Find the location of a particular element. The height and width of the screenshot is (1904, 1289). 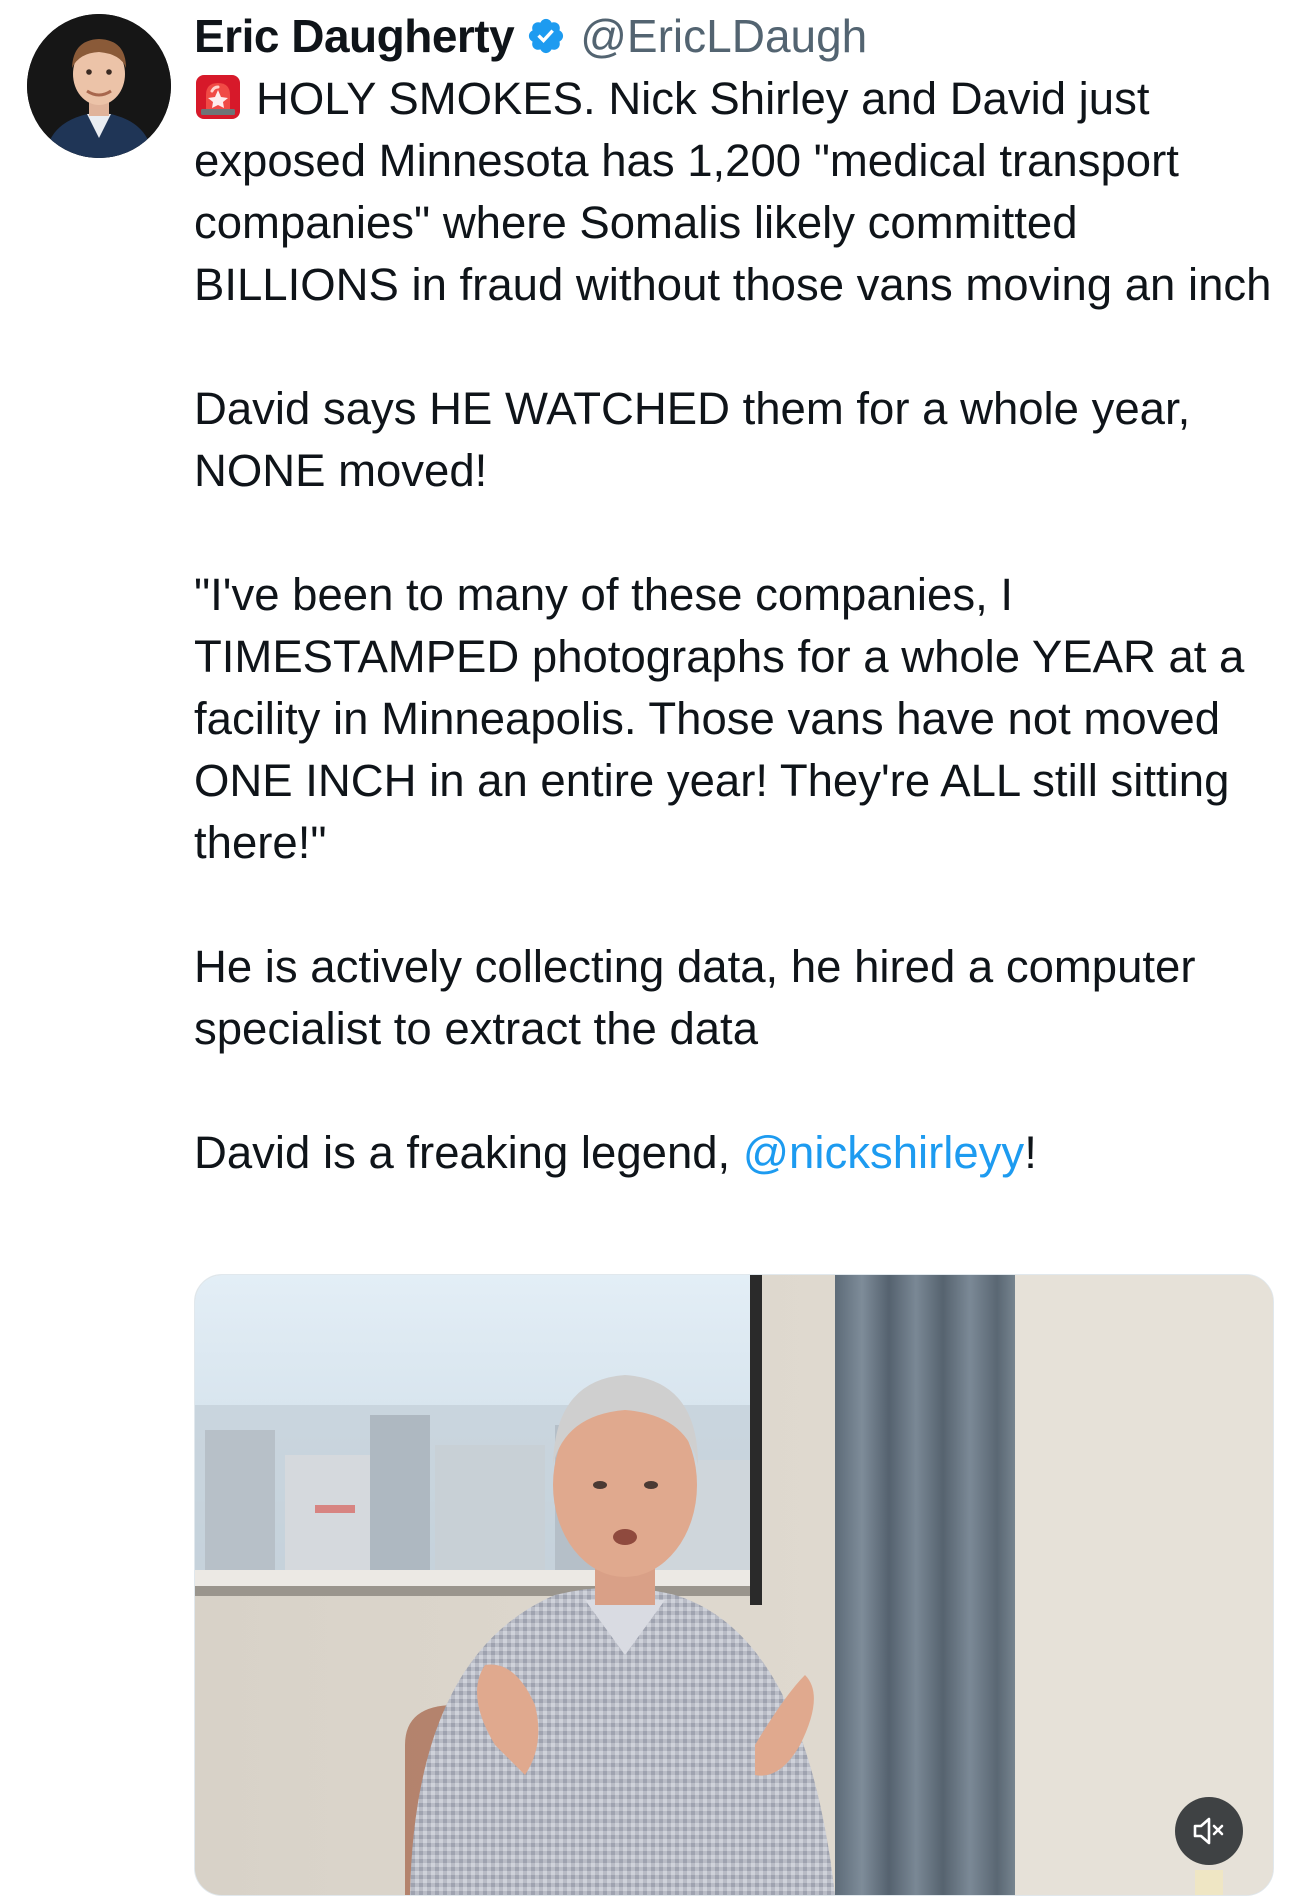

verified-badge-icon is located at coordinates (546, 36).